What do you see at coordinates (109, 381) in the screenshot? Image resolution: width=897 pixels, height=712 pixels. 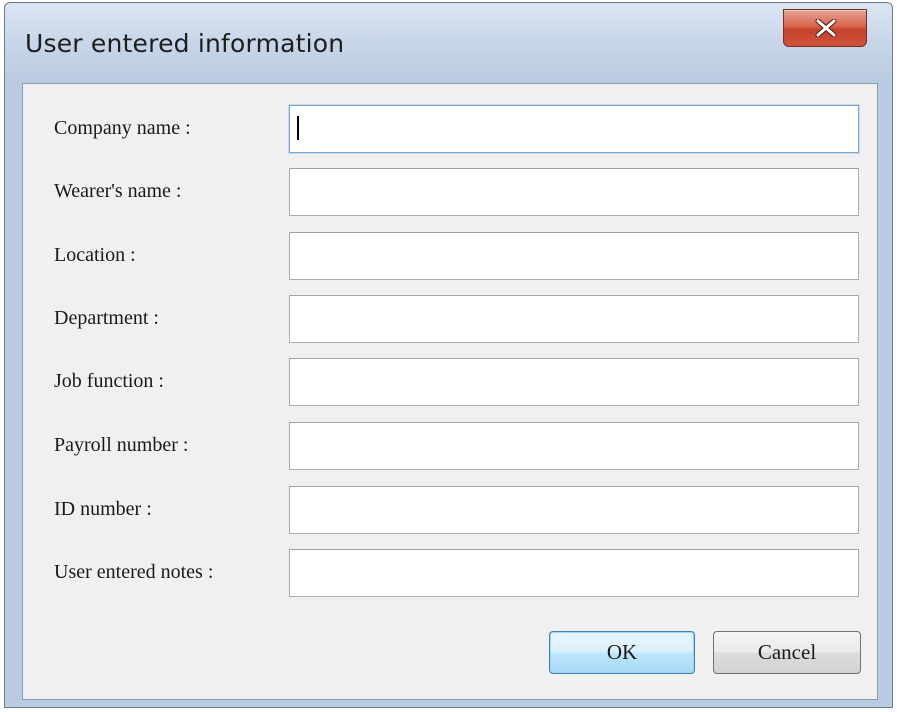 I see `job-function-label: Job function :` at bounding box center [109, 381].